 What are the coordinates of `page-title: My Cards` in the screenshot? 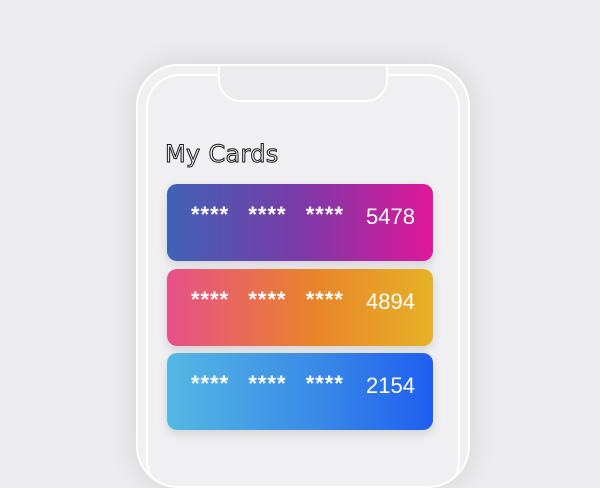 It's located at (222, 154).